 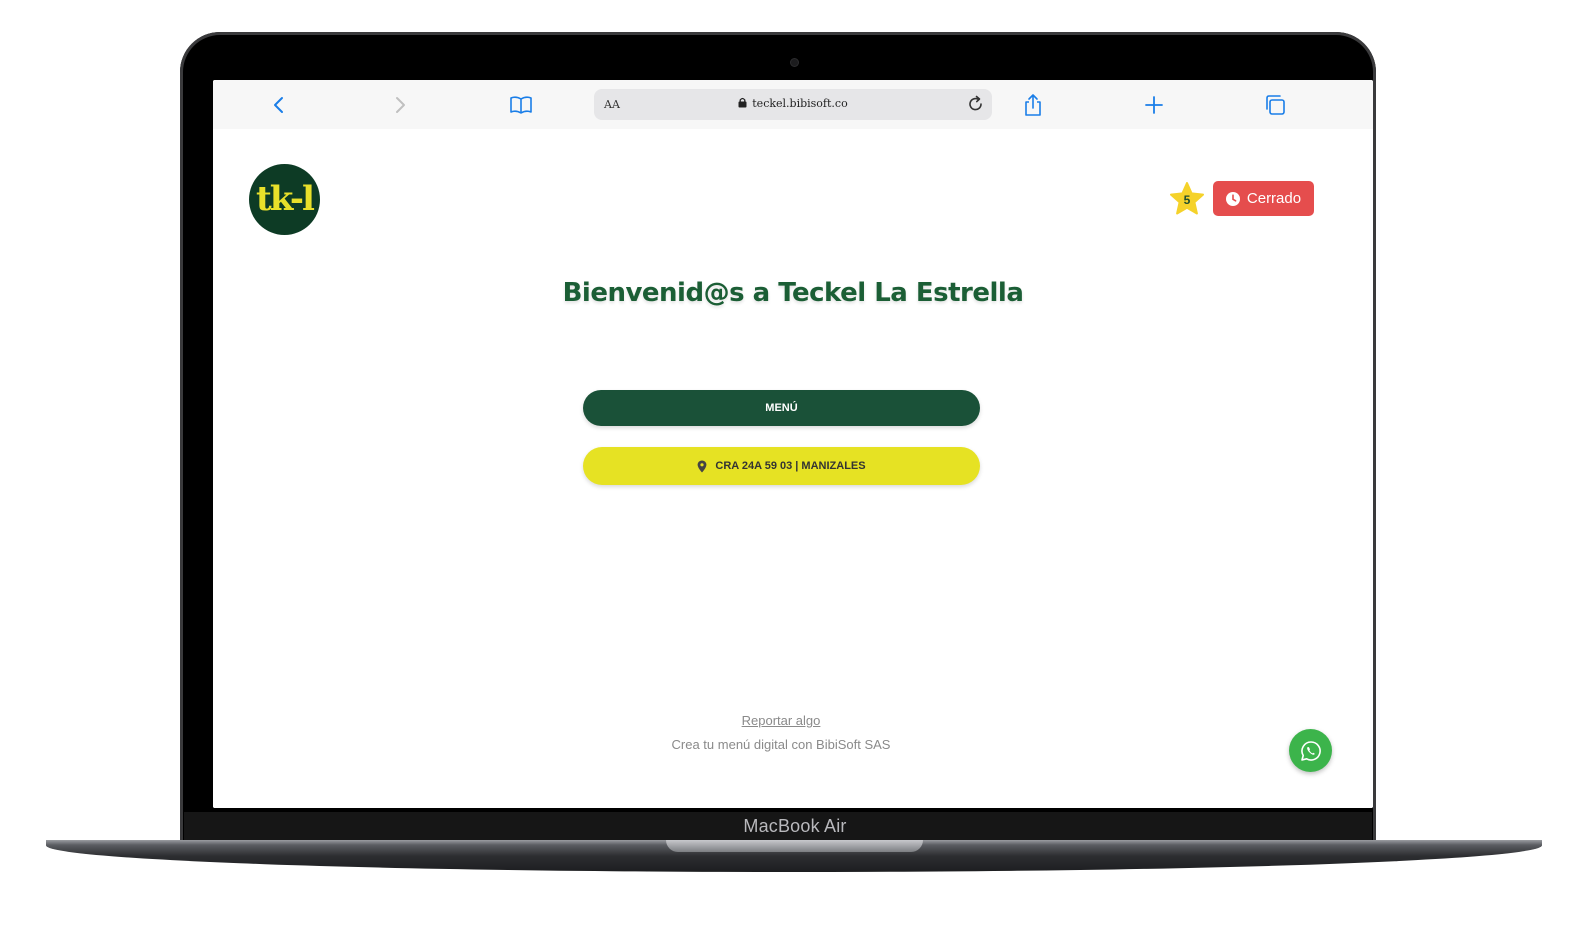 I want to click on share-icon, so click(x=1033, y=105).